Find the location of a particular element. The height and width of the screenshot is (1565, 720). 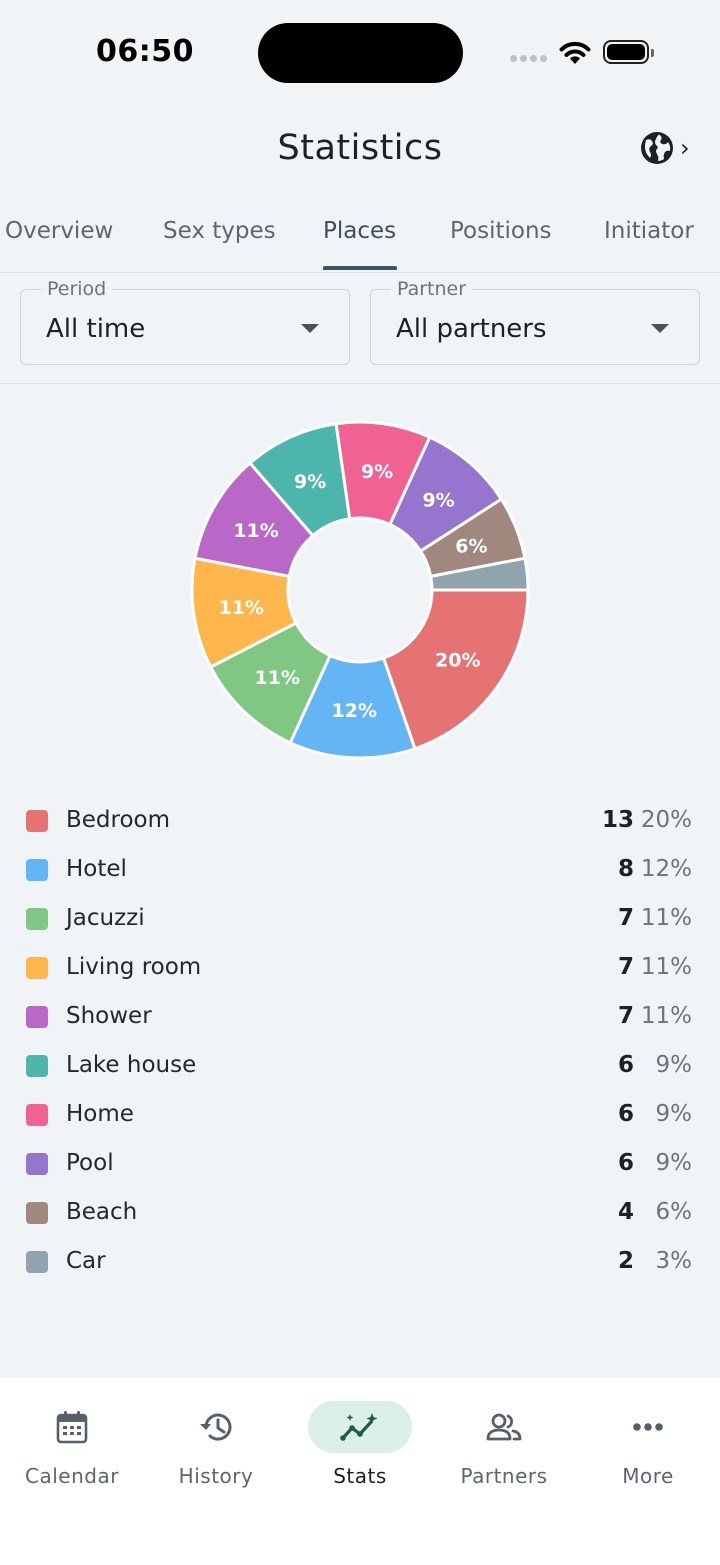

partner-select: Partner All partners is located at coordinates (535, 321).